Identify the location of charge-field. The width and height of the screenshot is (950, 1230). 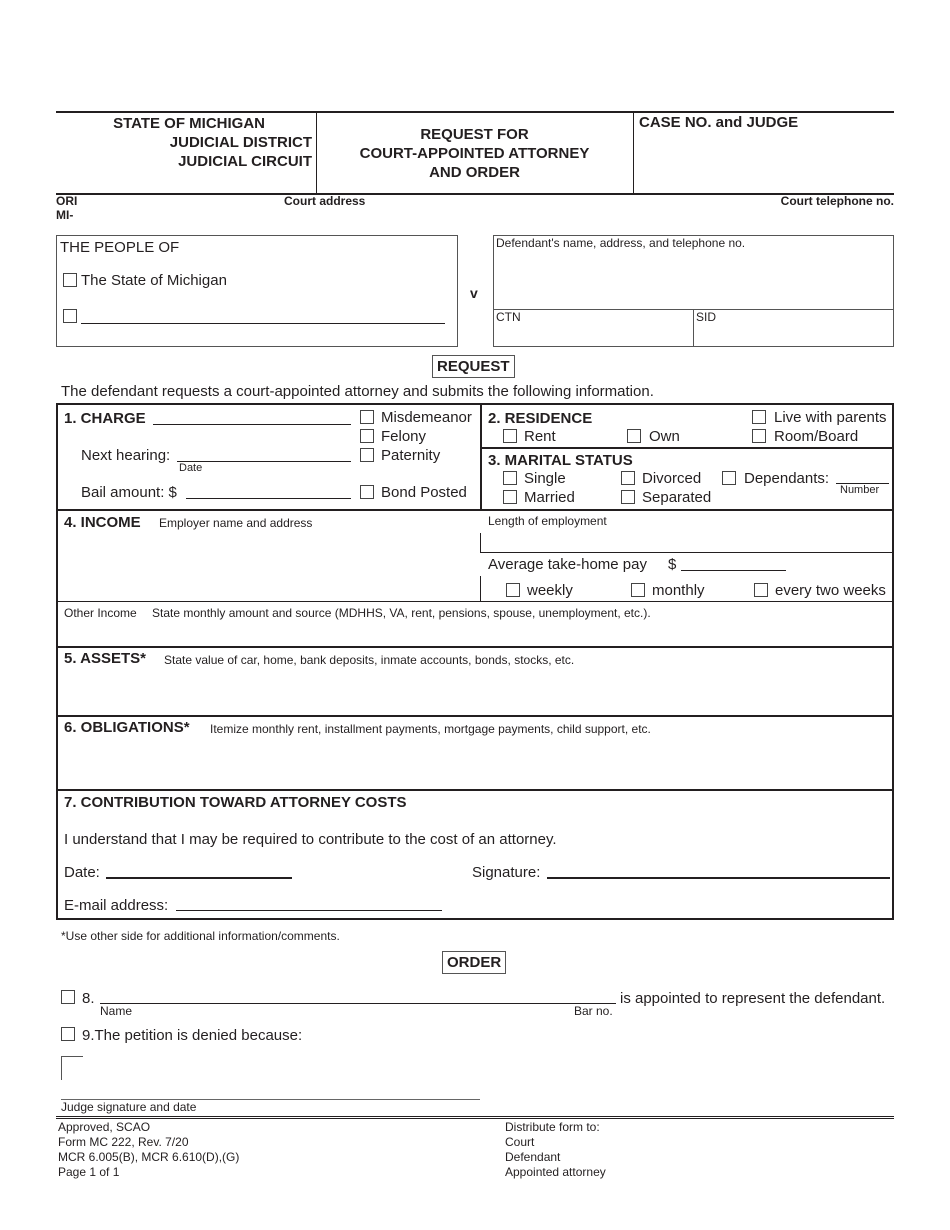
(252, 416).